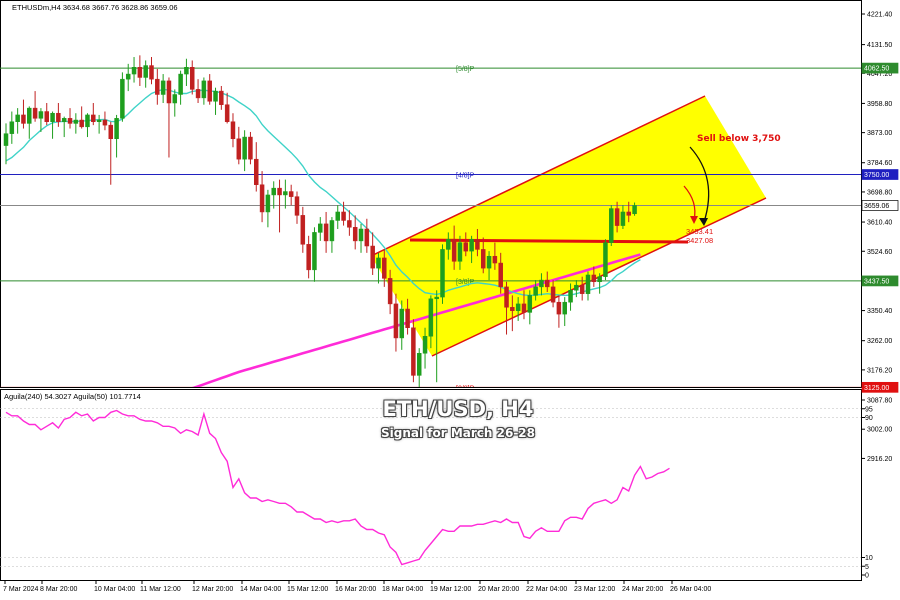 The image size is (900, 600). I want to click on channel-label-upper: 3453.41, so click(699, 231).